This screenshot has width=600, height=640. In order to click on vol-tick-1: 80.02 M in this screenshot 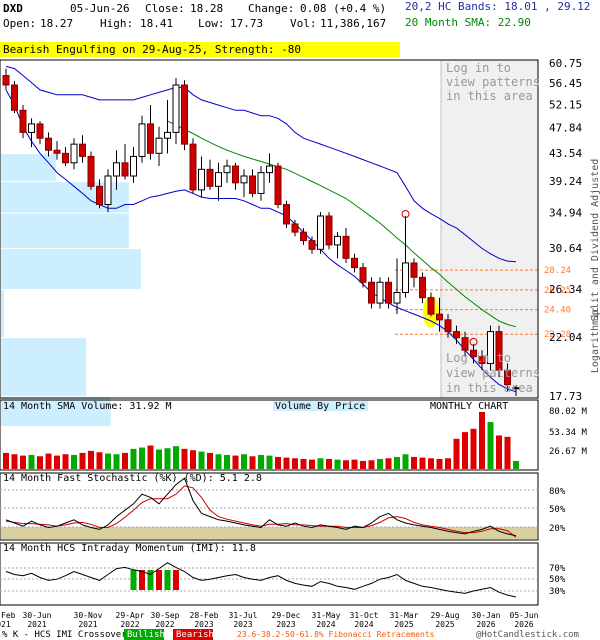, I will do `click(568, 412)`.